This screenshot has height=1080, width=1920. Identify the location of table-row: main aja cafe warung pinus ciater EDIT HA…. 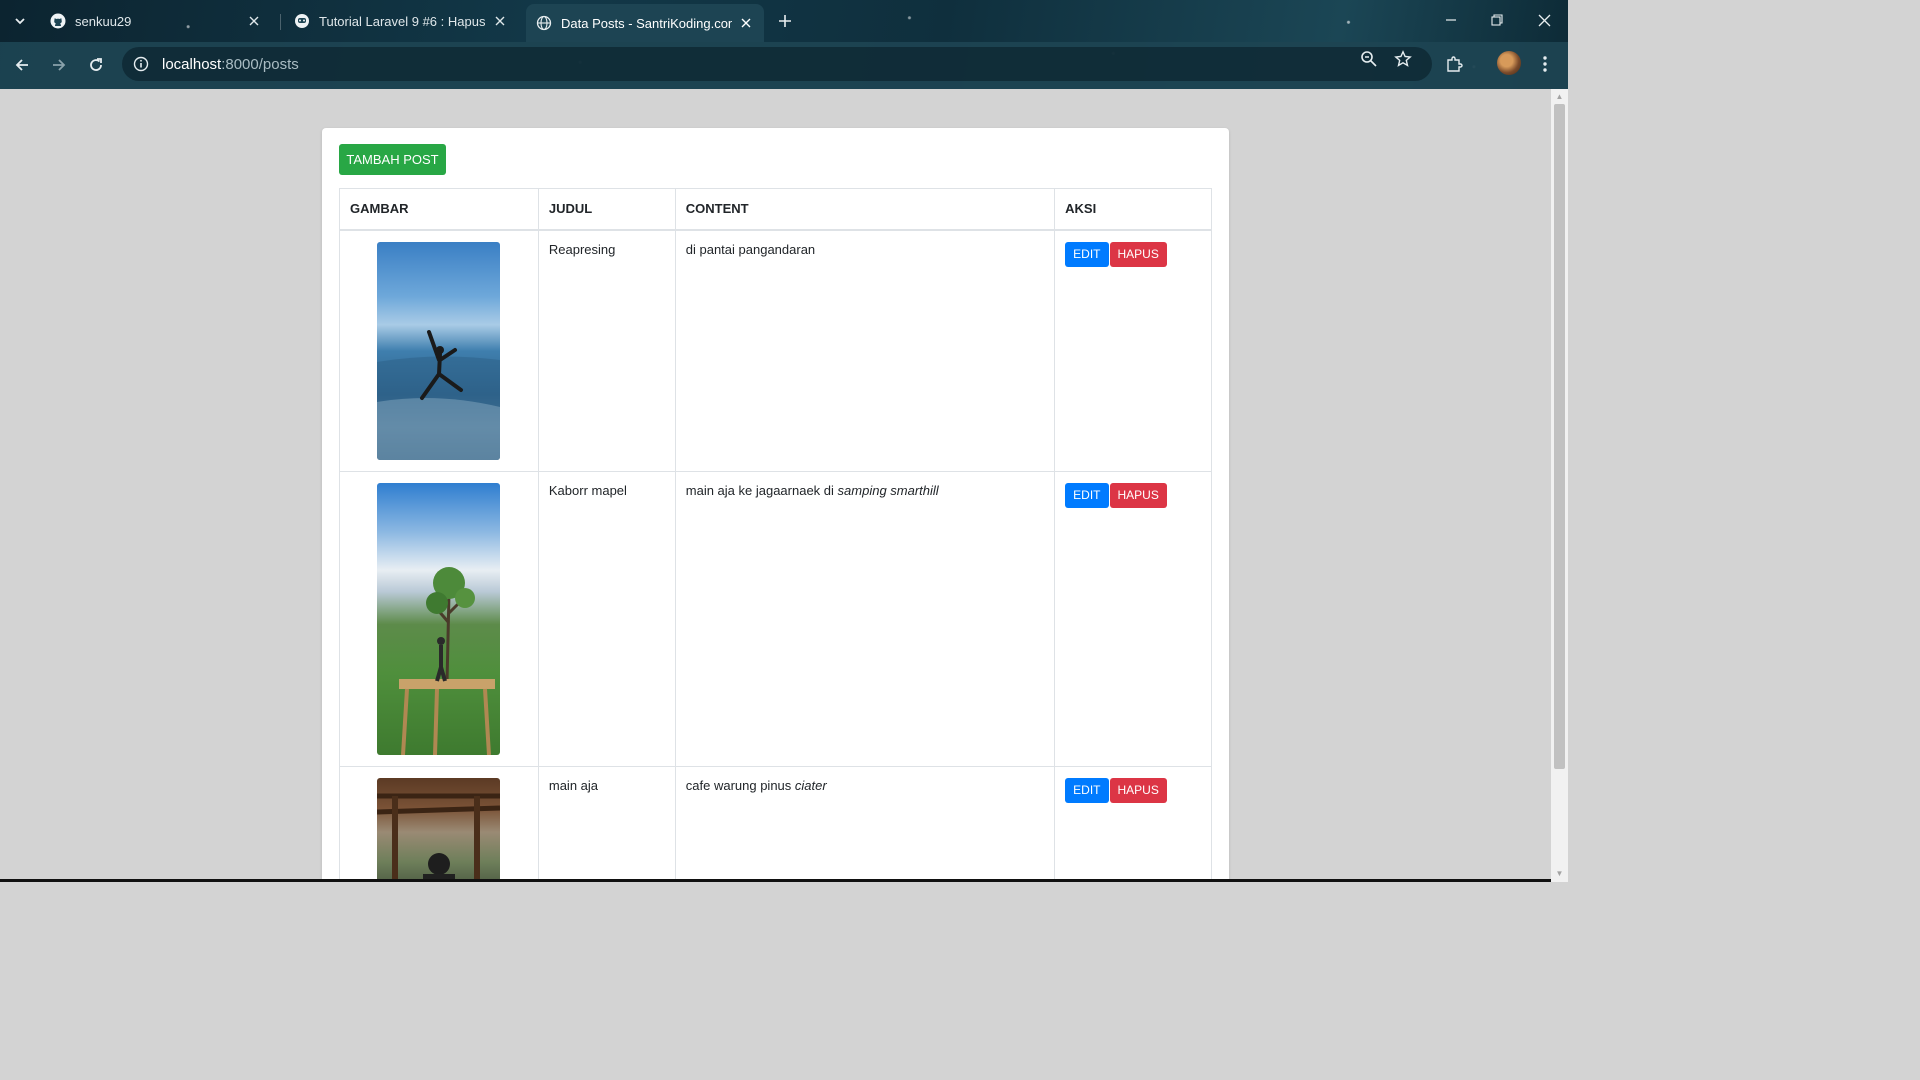
(775, 823).